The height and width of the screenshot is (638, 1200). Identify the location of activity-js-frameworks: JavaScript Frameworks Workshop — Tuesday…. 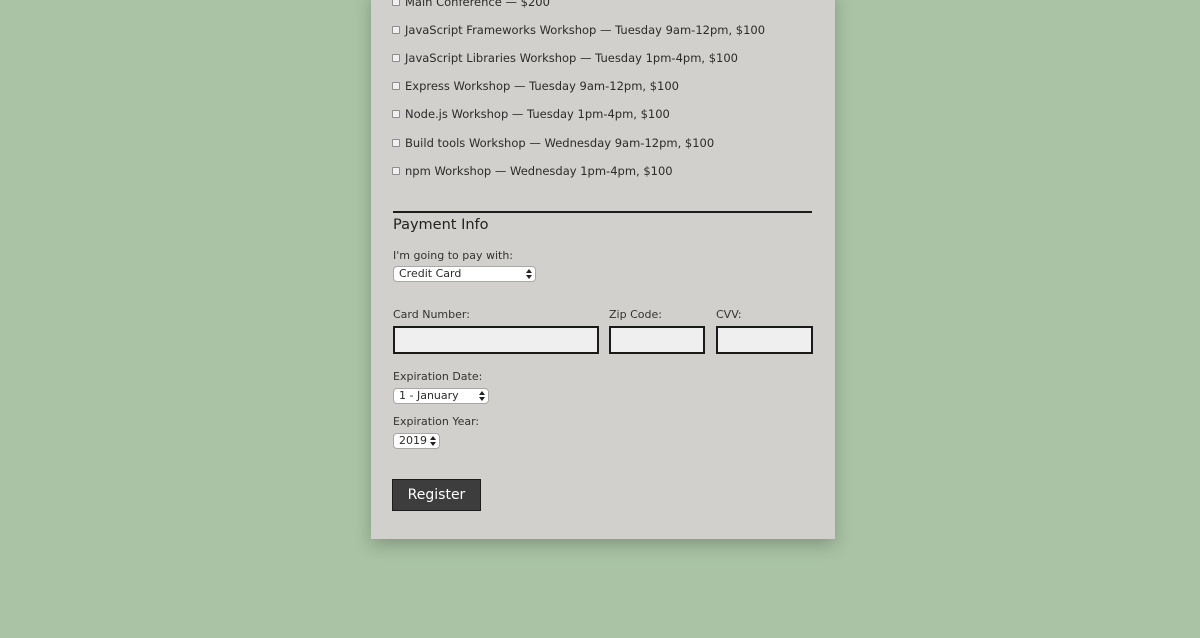
(578, 30).